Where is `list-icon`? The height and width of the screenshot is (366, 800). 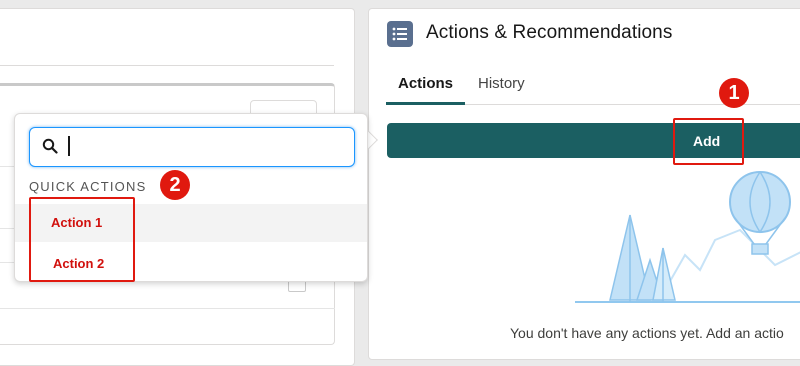
list-icon is located at coordinates (400, 34).